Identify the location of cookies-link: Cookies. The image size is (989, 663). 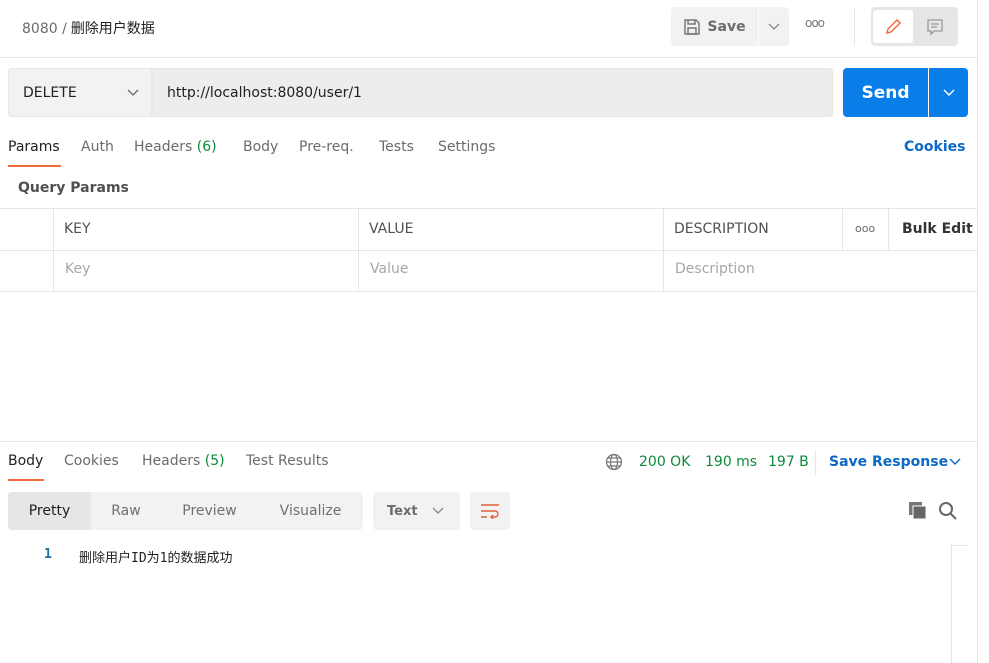
(934, 147).